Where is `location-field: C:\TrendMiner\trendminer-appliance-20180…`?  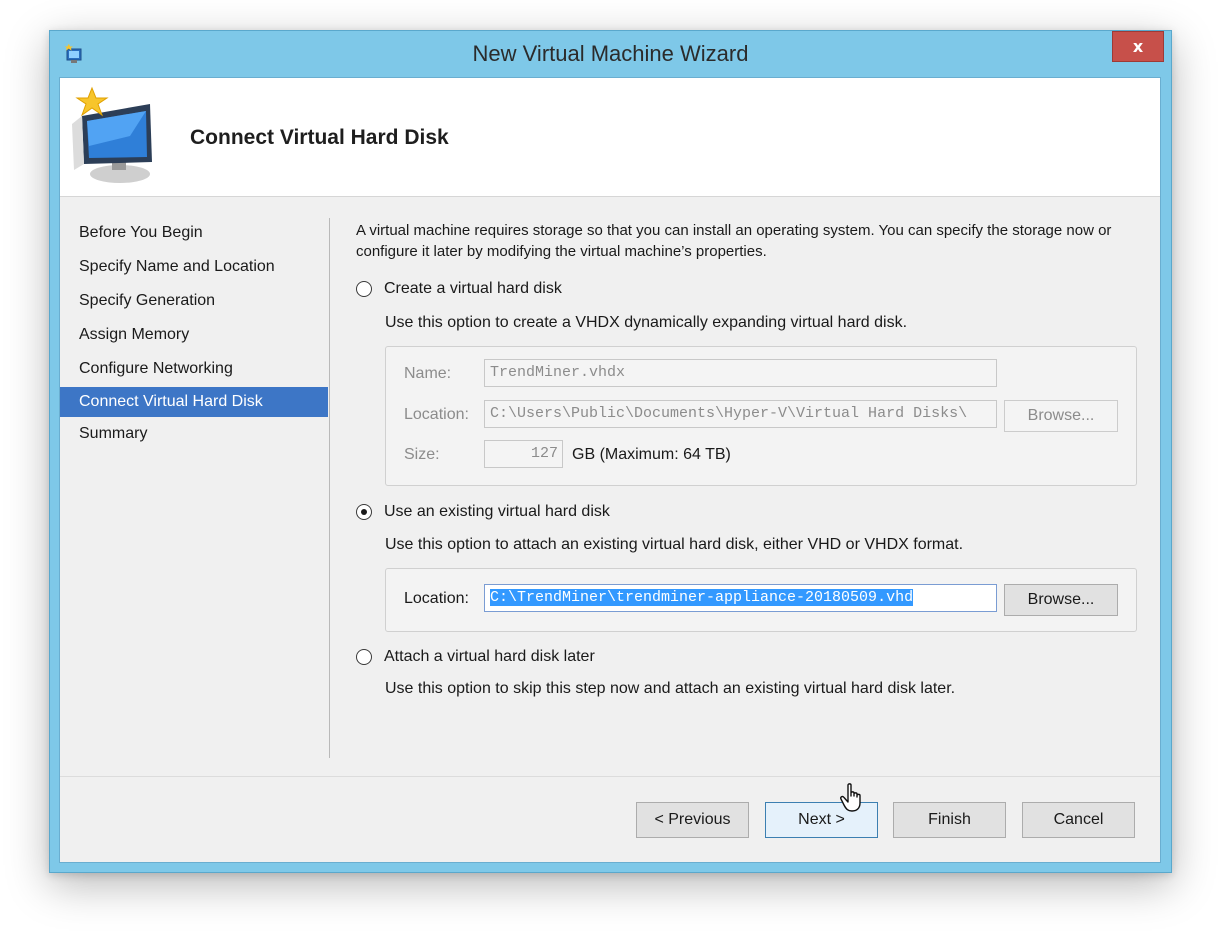 location-field: C:\TrendMiner\trendminer-appliance-20180… is located at coordinates (740, 598).